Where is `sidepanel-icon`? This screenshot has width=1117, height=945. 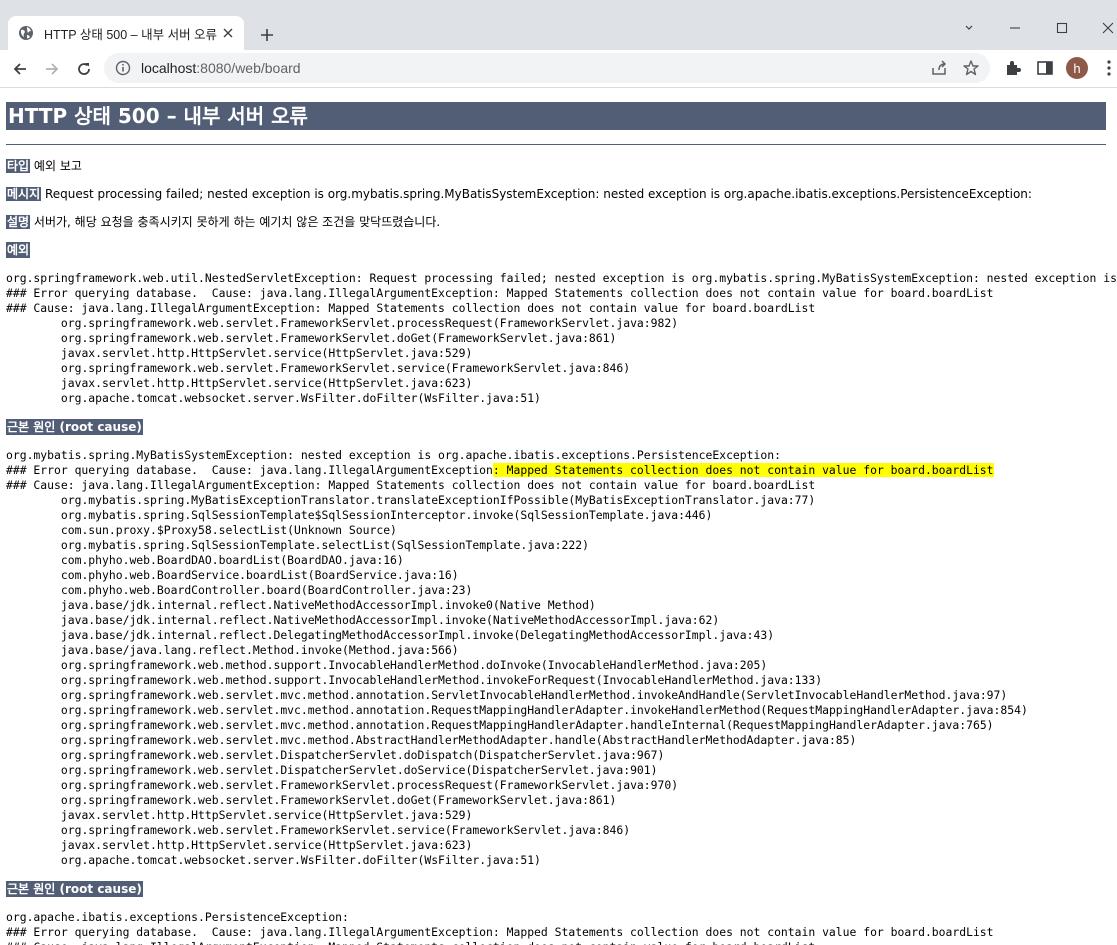
sidepanel-icon is located at coordinates (1045, 68).